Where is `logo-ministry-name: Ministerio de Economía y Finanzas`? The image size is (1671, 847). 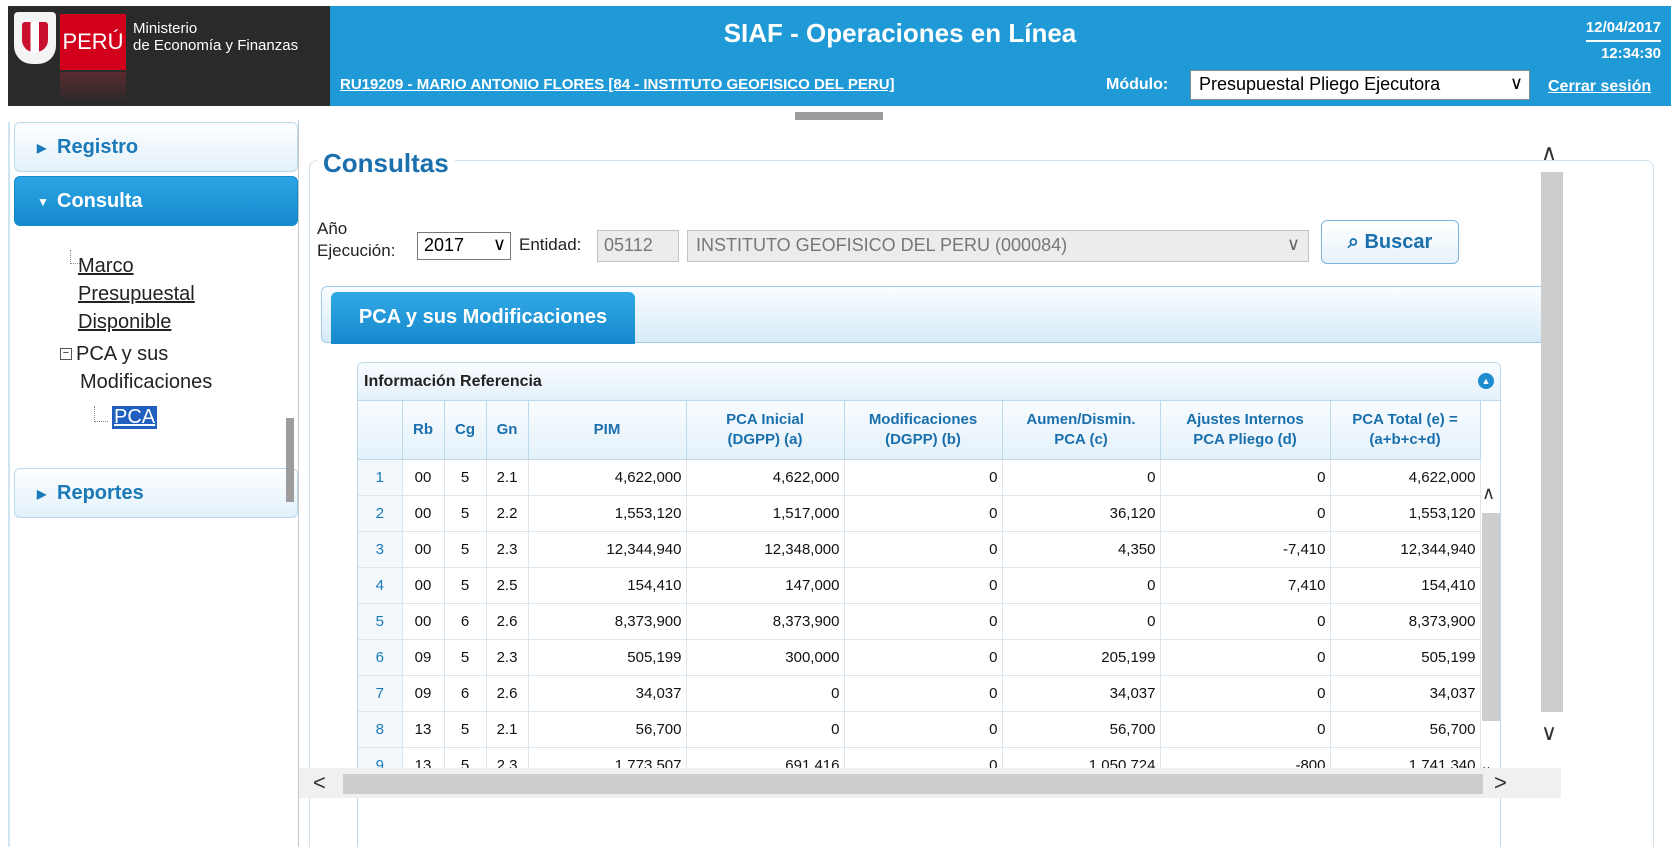 logo-ministry-name: Ministerio de Economía y Finanzas is located at coordinates (215, 37).